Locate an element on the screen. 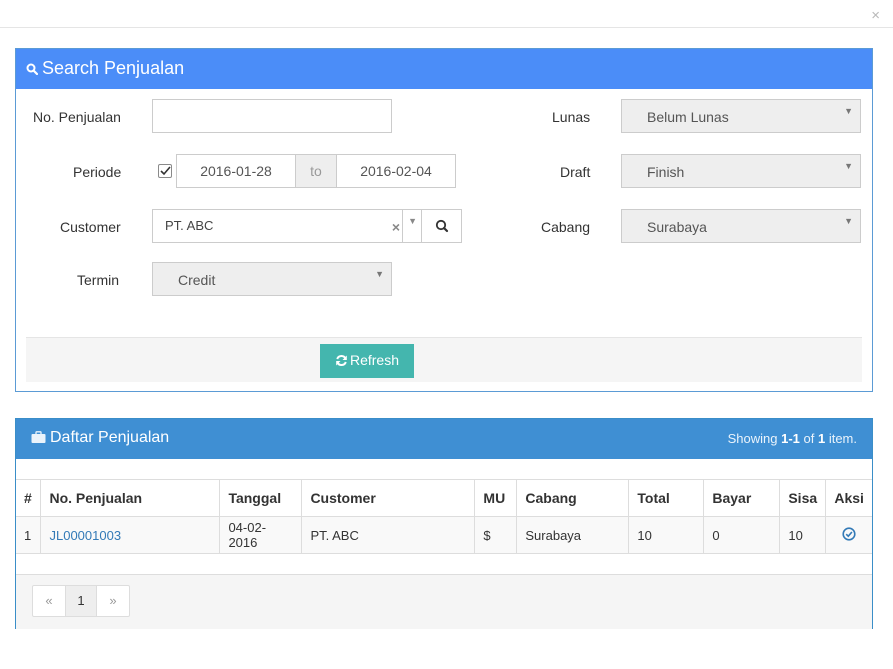  prev-page-button: « is located at coordinates (49, 601).